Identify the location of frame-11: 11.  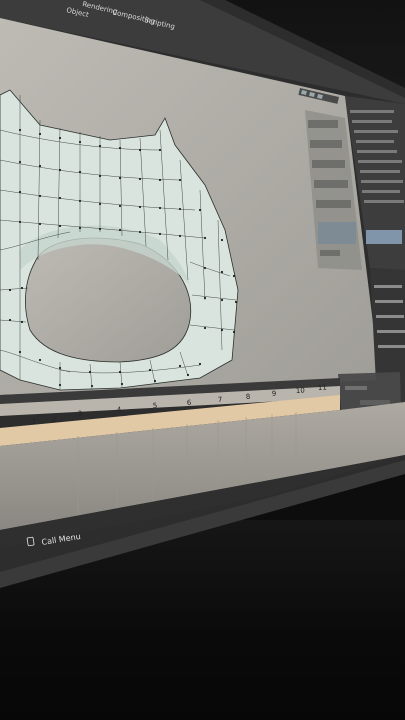
(322, 387).